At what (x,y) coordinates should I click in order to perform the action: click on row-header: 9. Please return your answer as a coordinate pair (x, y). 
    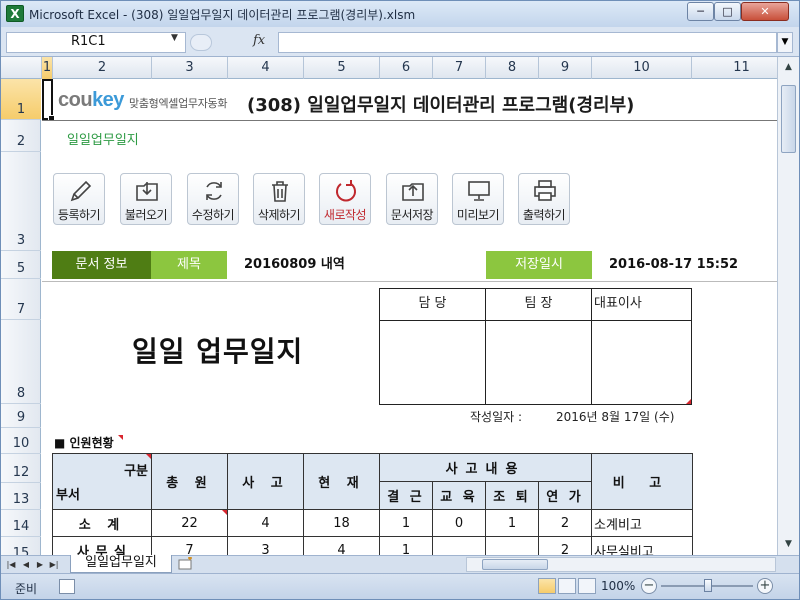
    Looking at the image, I should click on (21, 416).